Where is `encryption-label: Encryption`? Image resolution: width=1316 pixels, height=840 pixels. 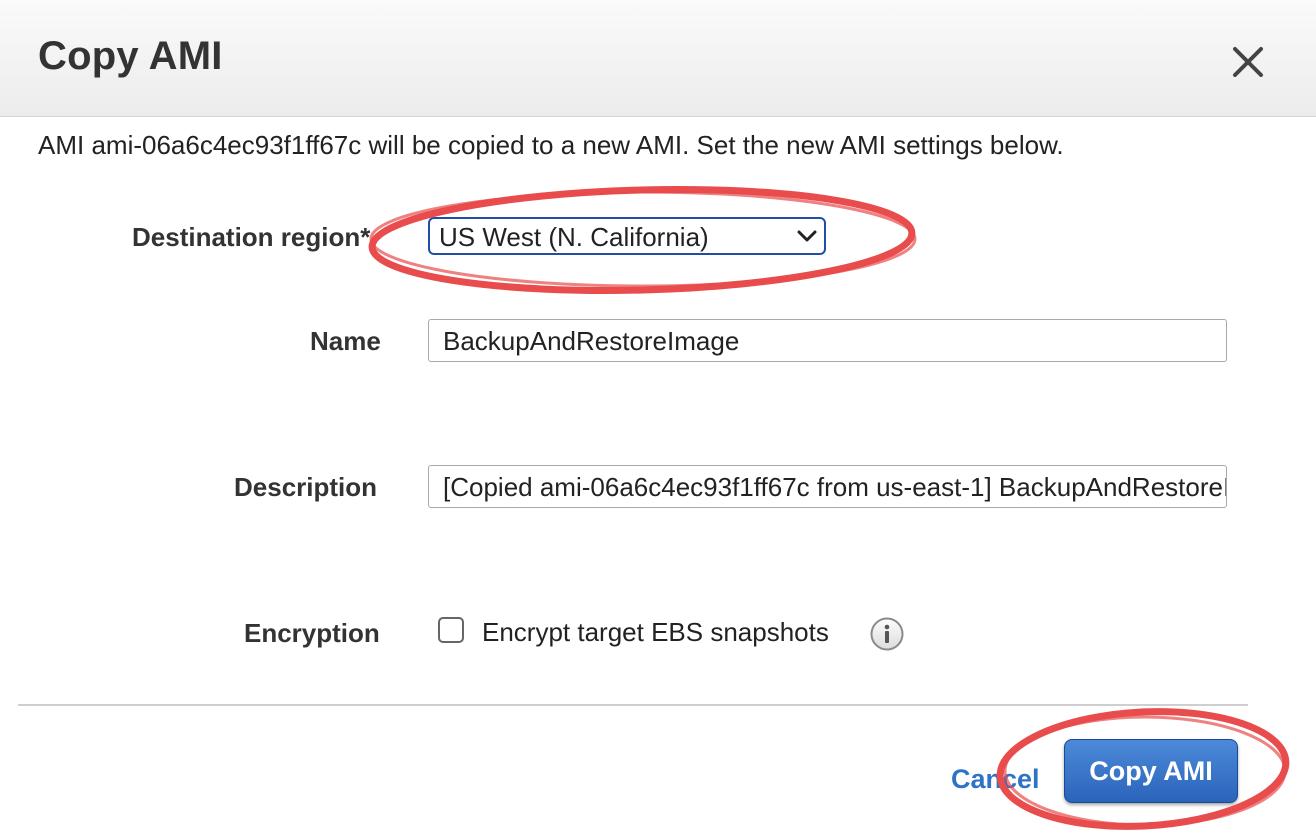 encryption-label: Encryption is located at coordinates (312, 633).